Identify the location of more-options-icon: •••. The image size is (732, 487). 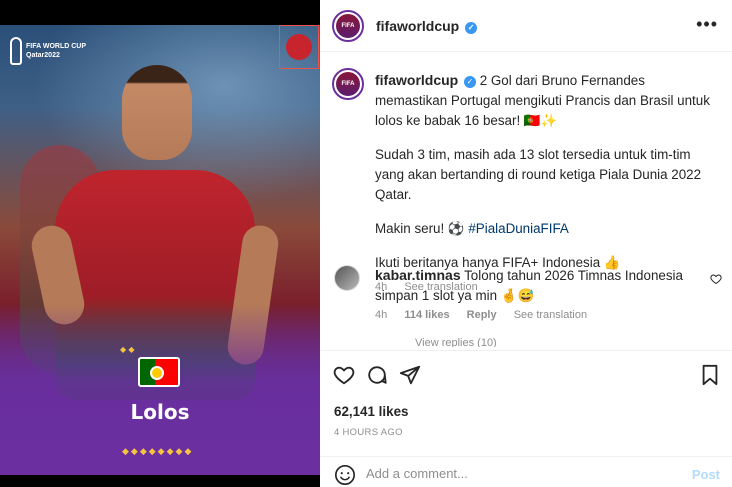
(707, 24).